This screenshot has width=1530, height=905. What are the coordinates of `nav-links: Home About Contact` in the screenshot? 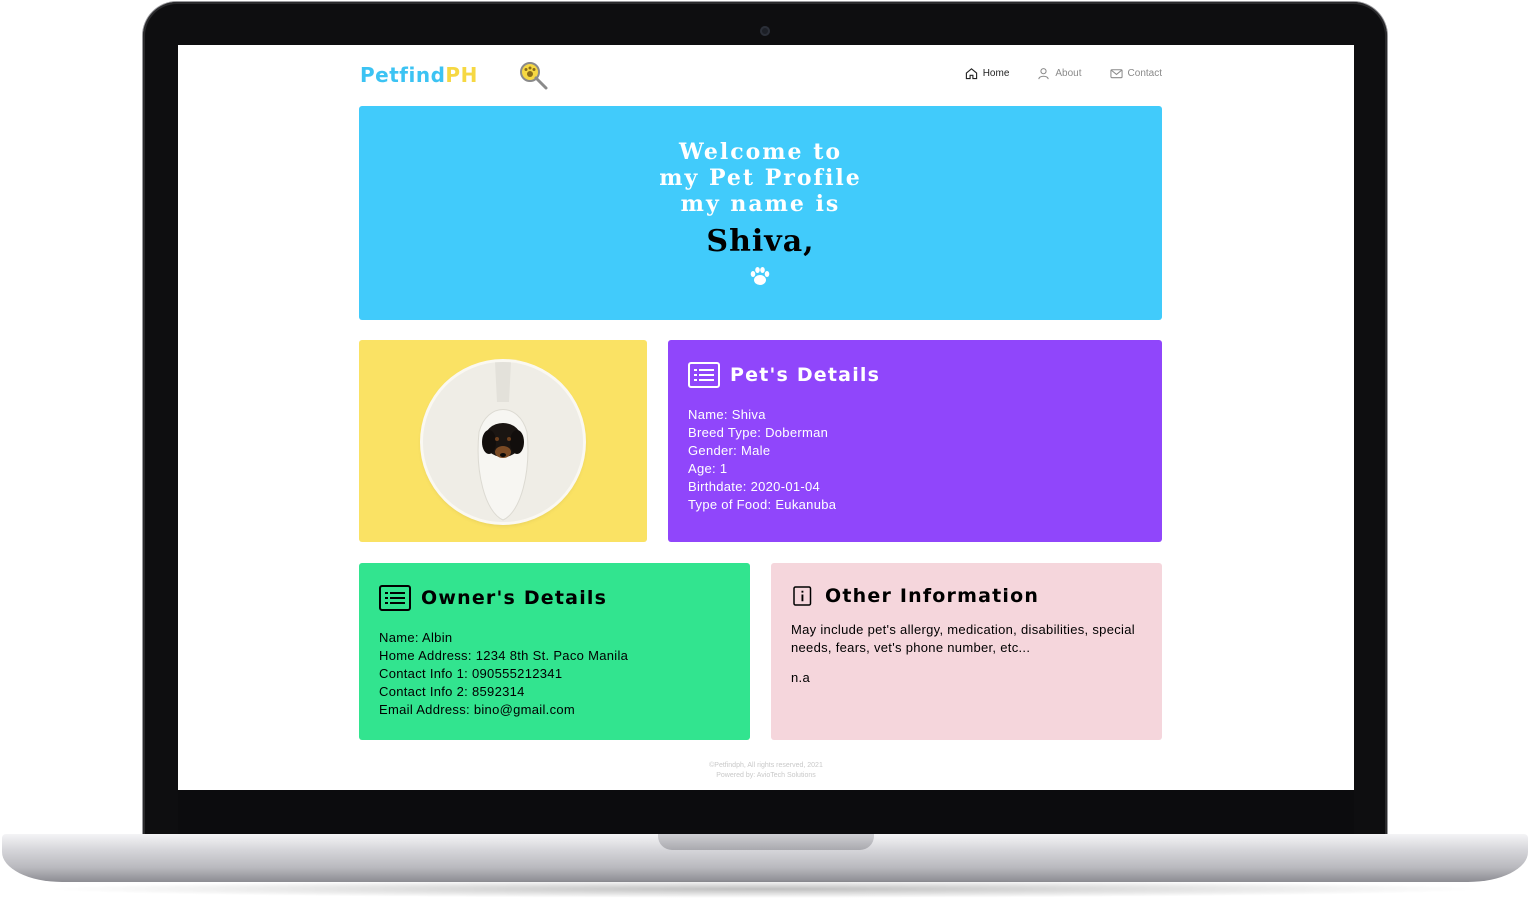 It's located at (1063, 73).